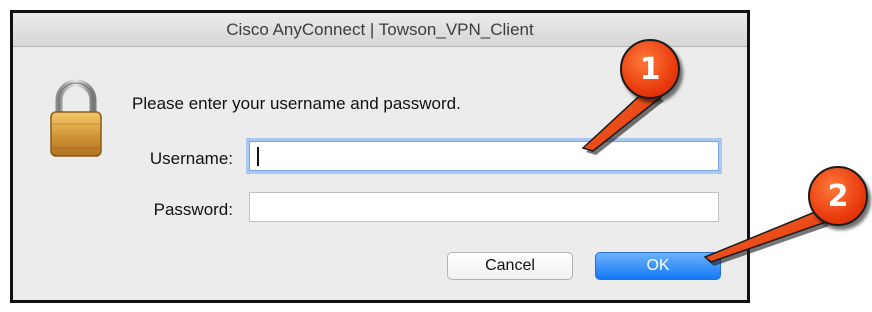 The image size is (872, 312). Describe the element at coordinates (510, 266) in the screenshot. I see `cancel-button: Cancel` at that location.